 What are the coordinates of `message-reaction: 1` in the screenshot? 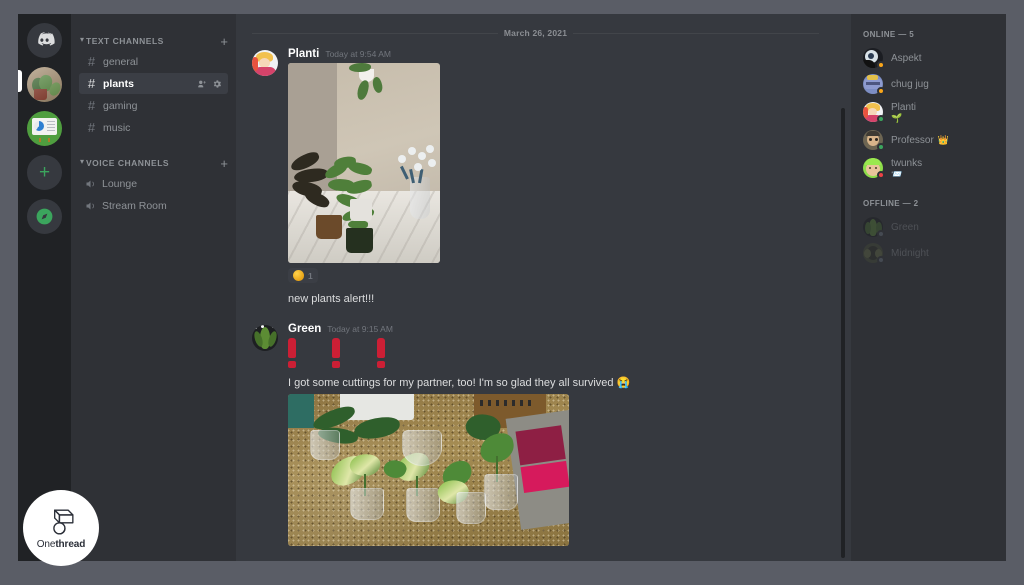 It's located at (303, 275).